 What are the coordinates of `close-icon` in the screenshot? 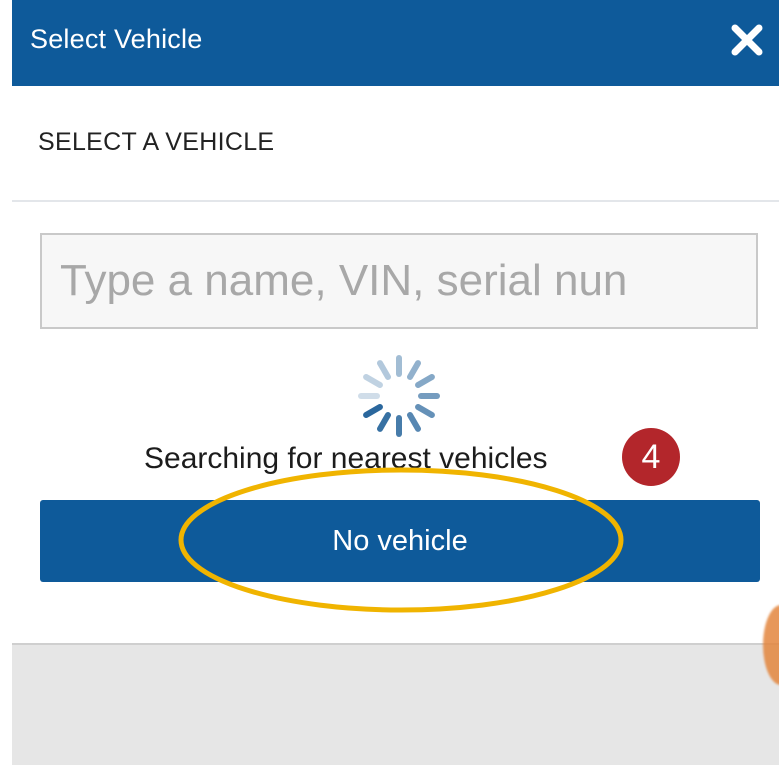 It's located at (747, 40).